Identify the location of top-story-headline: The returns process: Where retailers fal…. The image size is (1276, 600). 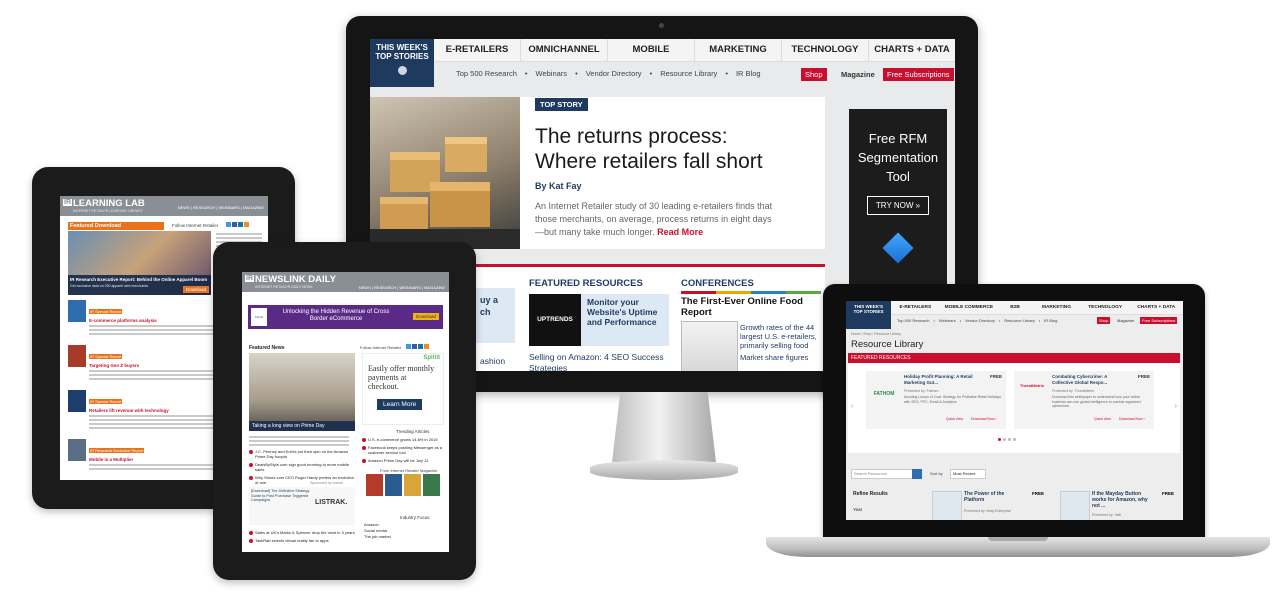
(660, 149).